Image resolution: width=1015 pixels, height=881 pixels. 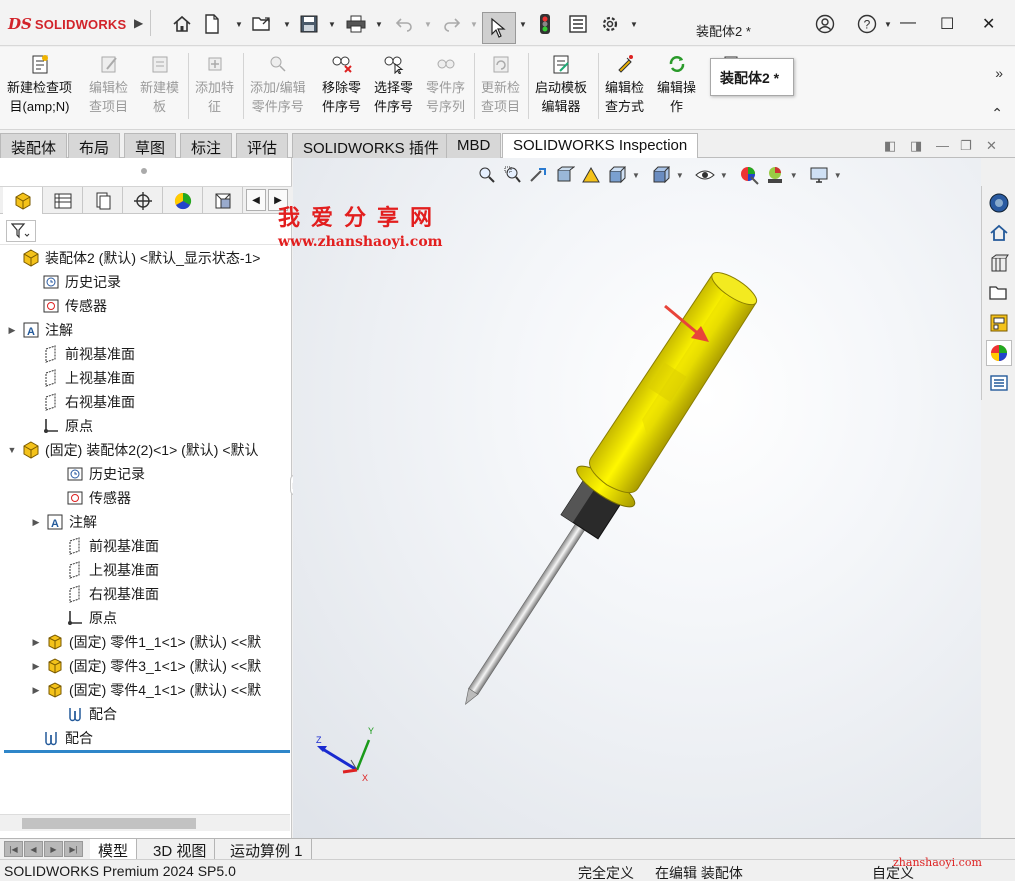 What do you see at coordinates (332, 24) in the screenshot?
I see `save-dropdown-icon: ▼` at bounding box center [332, 24].